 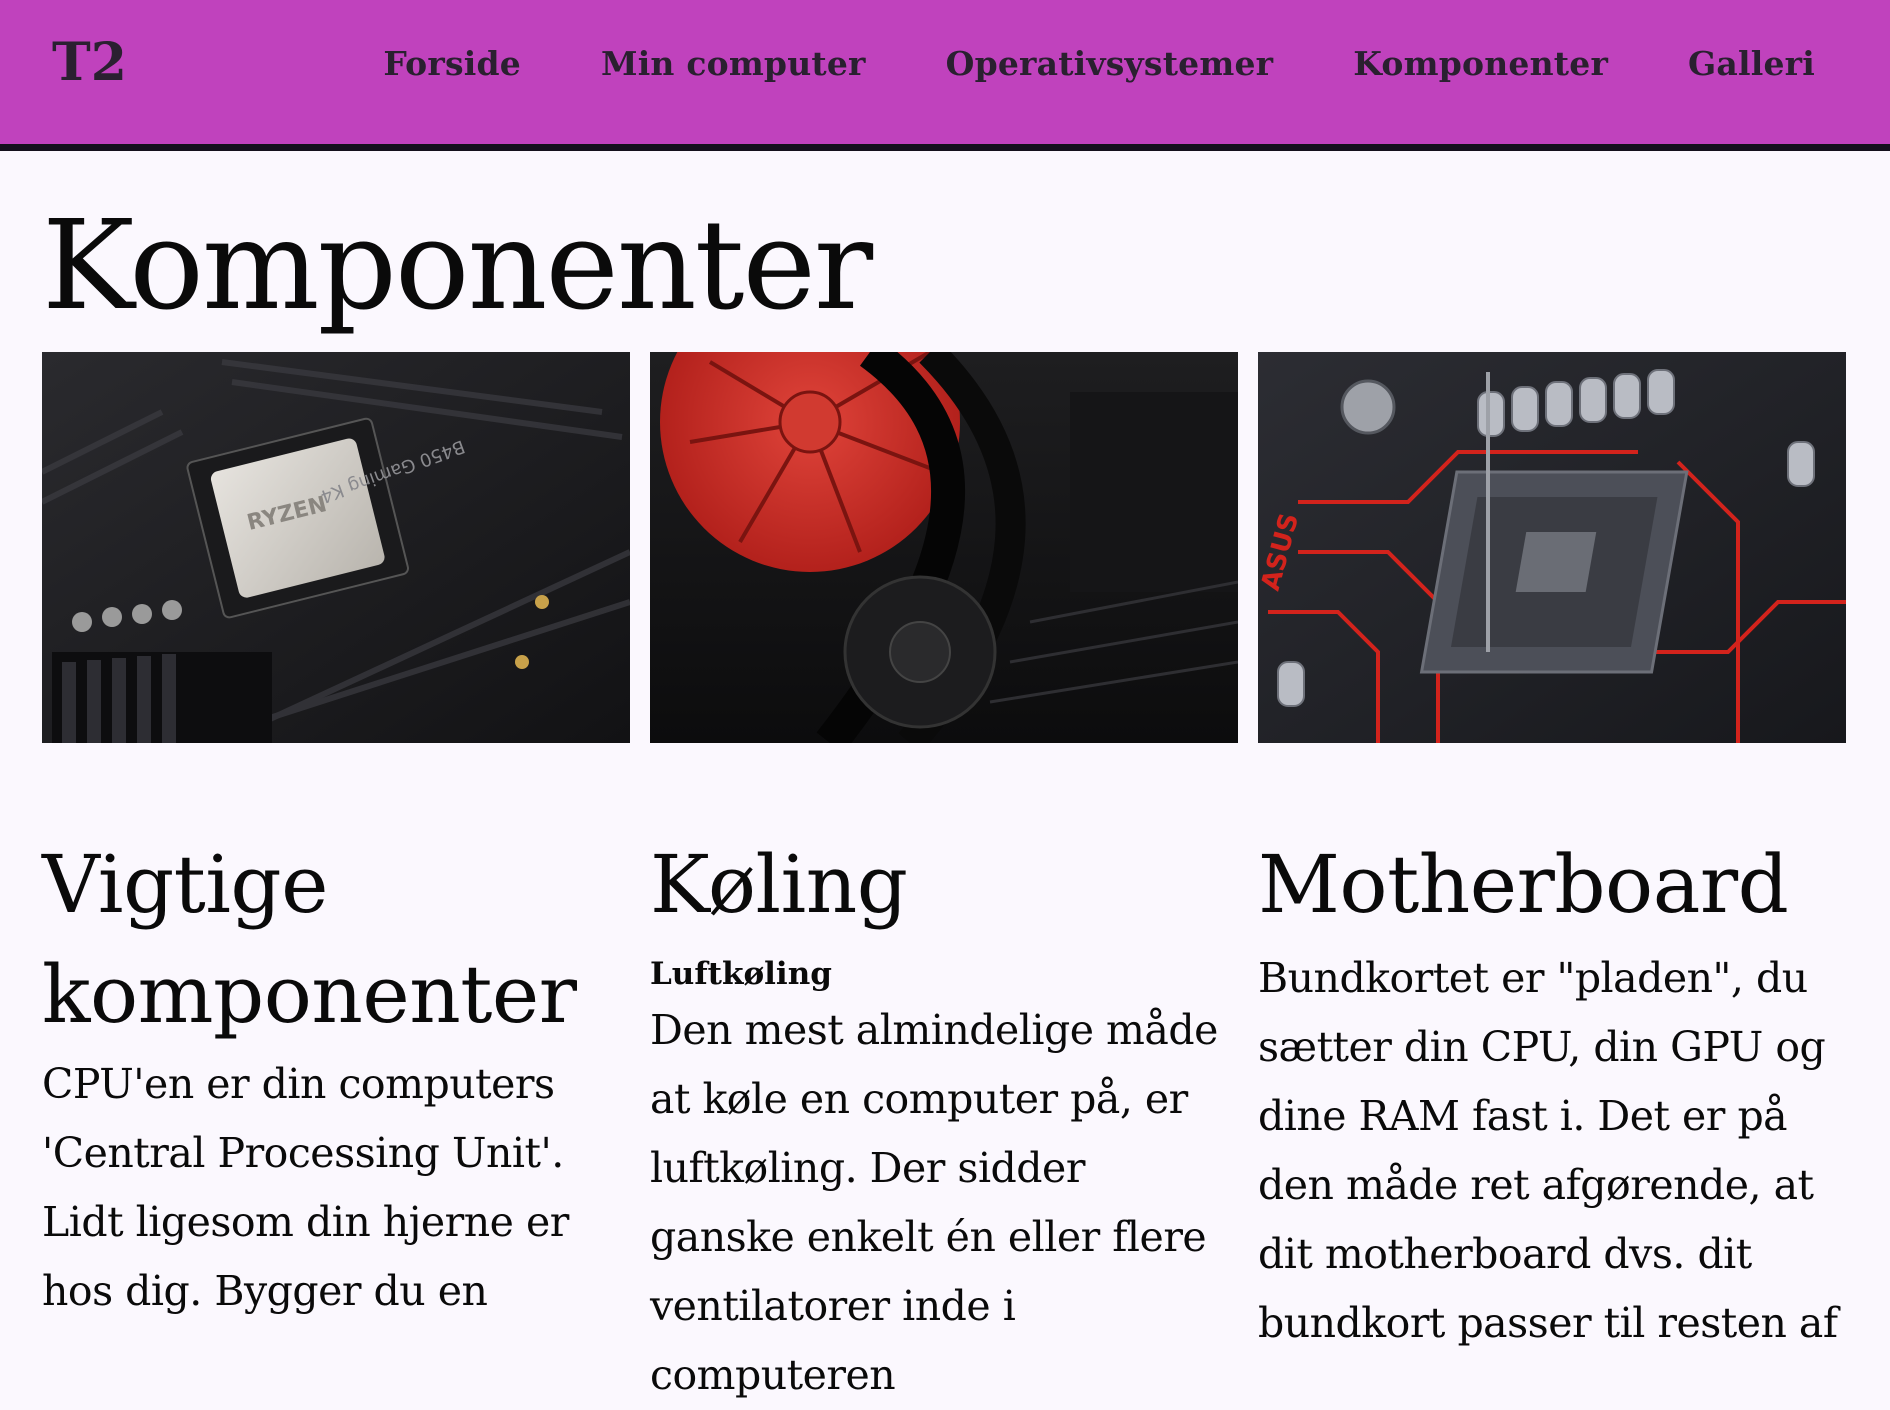 I want to click on red-cpu-cooler-photo, so click(x=944, y=547).